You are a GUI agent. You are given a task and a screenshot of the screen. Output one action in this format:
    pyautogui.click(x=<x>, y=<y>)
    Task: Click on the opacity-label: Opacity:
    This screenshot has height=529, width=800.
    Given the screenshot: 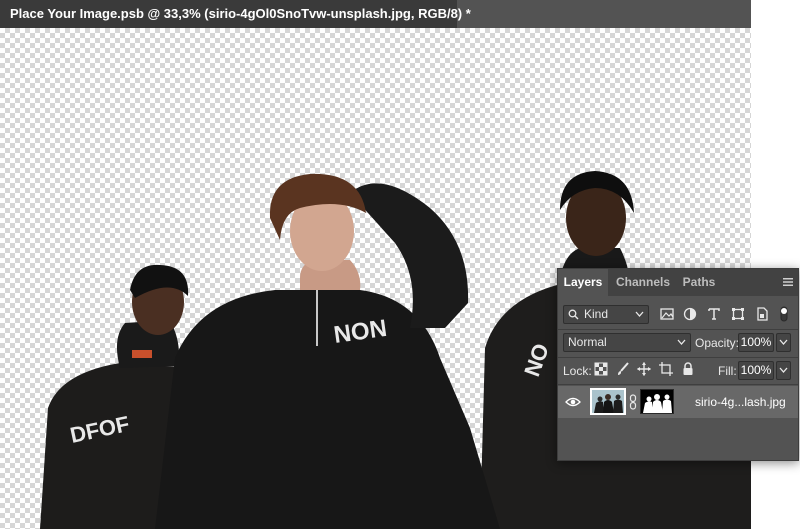 What is the action you would take?
    pyautogui.click(x=717, y=343)
    